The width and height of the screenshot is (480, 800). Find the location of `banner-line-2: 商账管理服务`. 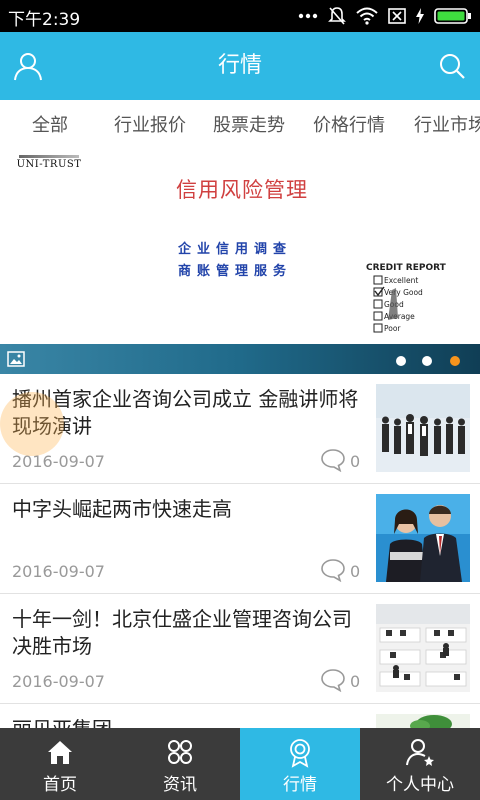

banner-line-2: 商账管理服务 is located at coordinates (235, 271).